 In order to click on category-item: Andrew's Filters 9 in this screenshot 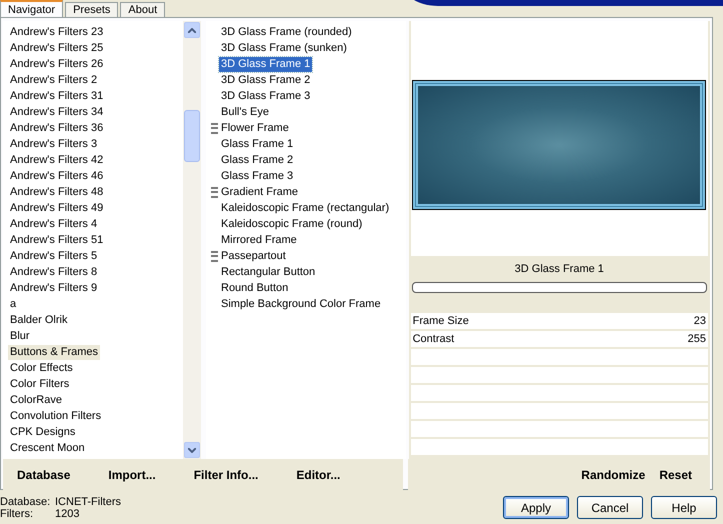, I will do `click(54, 288)`.